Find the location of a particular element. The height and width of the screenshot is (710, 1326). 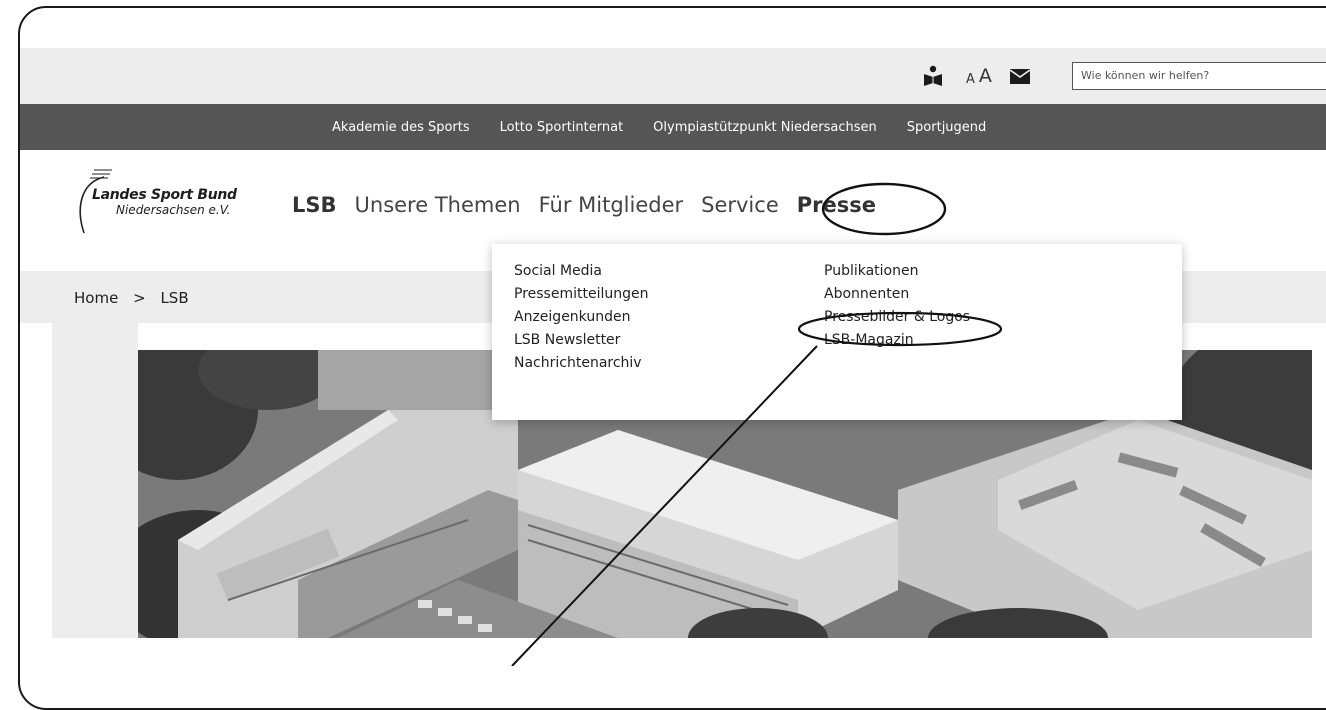

dropdown-item-lsb-magazin: LSB-Magazin is located at coordinates (897, 340).